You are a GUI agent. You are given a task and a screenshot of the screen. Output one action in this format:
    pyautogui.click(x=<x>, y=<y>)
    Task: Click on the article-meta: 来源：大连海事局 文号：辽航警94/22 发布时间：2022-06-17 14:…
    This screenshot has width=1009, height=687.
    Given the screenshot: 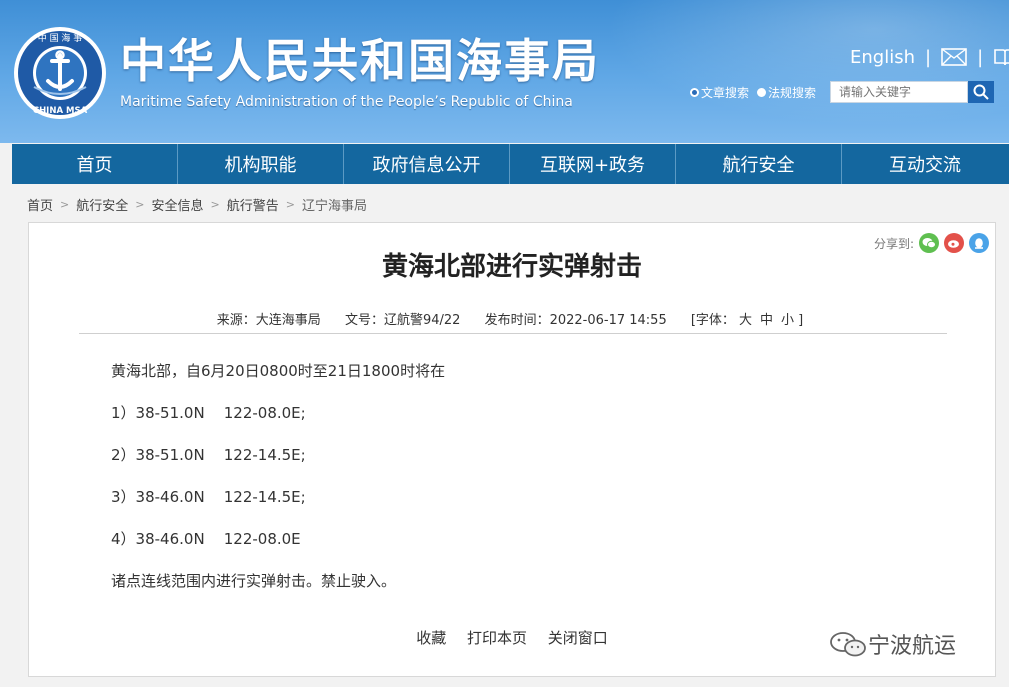 What is the action you would take?
    pyautogui.click(x=512, y=318)
    